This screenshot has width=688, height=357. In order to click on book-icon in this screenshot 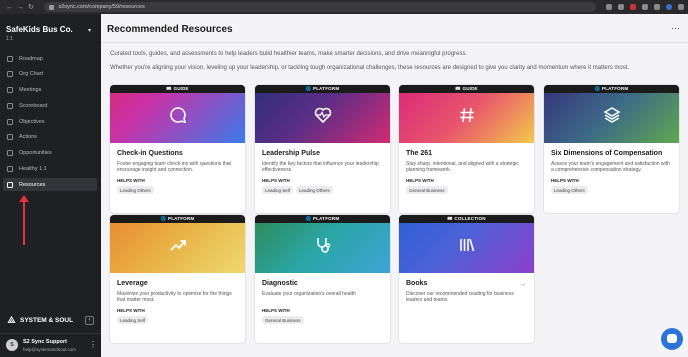, I will do `click(10, 184)`.